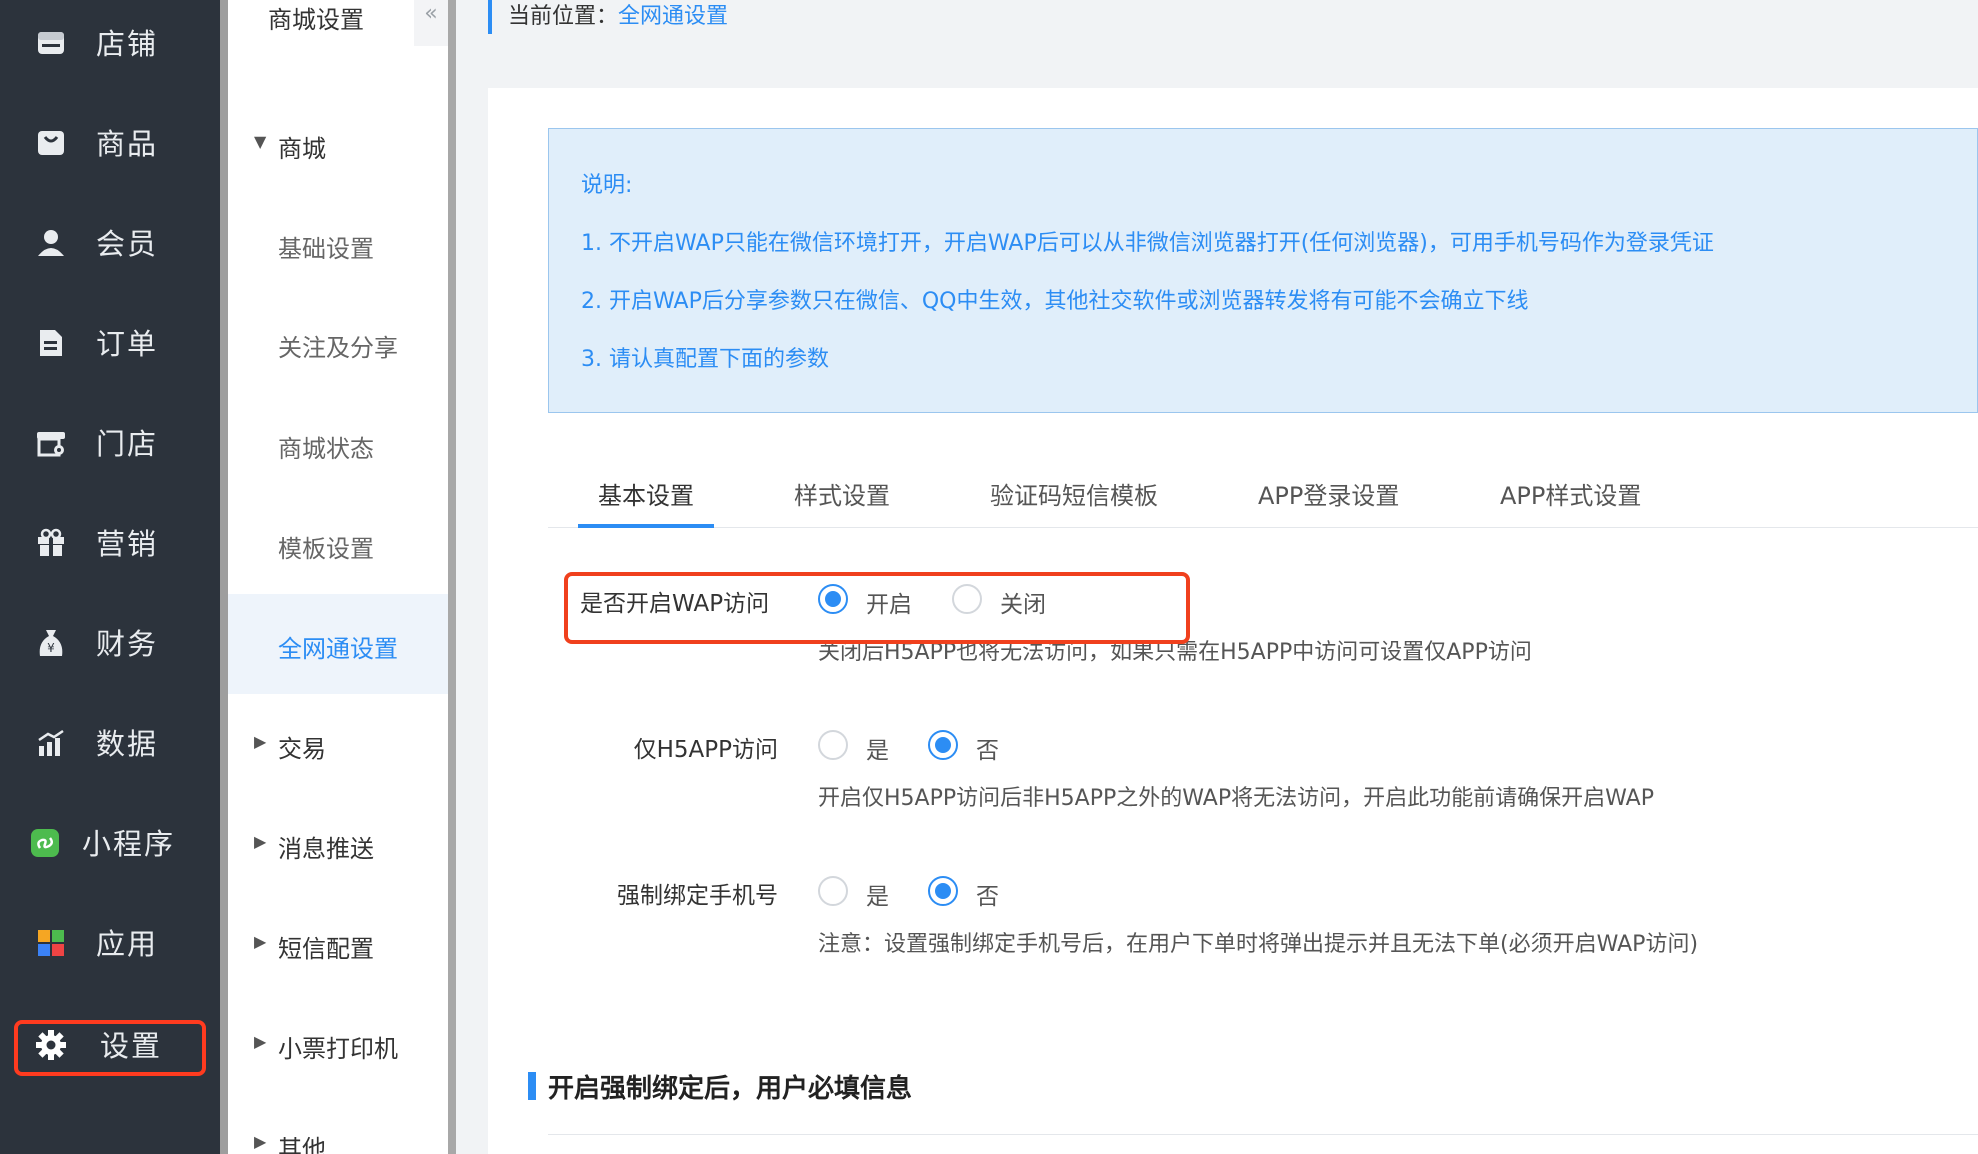 This screenshot has width=1978, height=1154. What do you see at coordinates (1263, 1134) in the screenshot?
I see `section-divider` at bounding box center [1263, 1134].